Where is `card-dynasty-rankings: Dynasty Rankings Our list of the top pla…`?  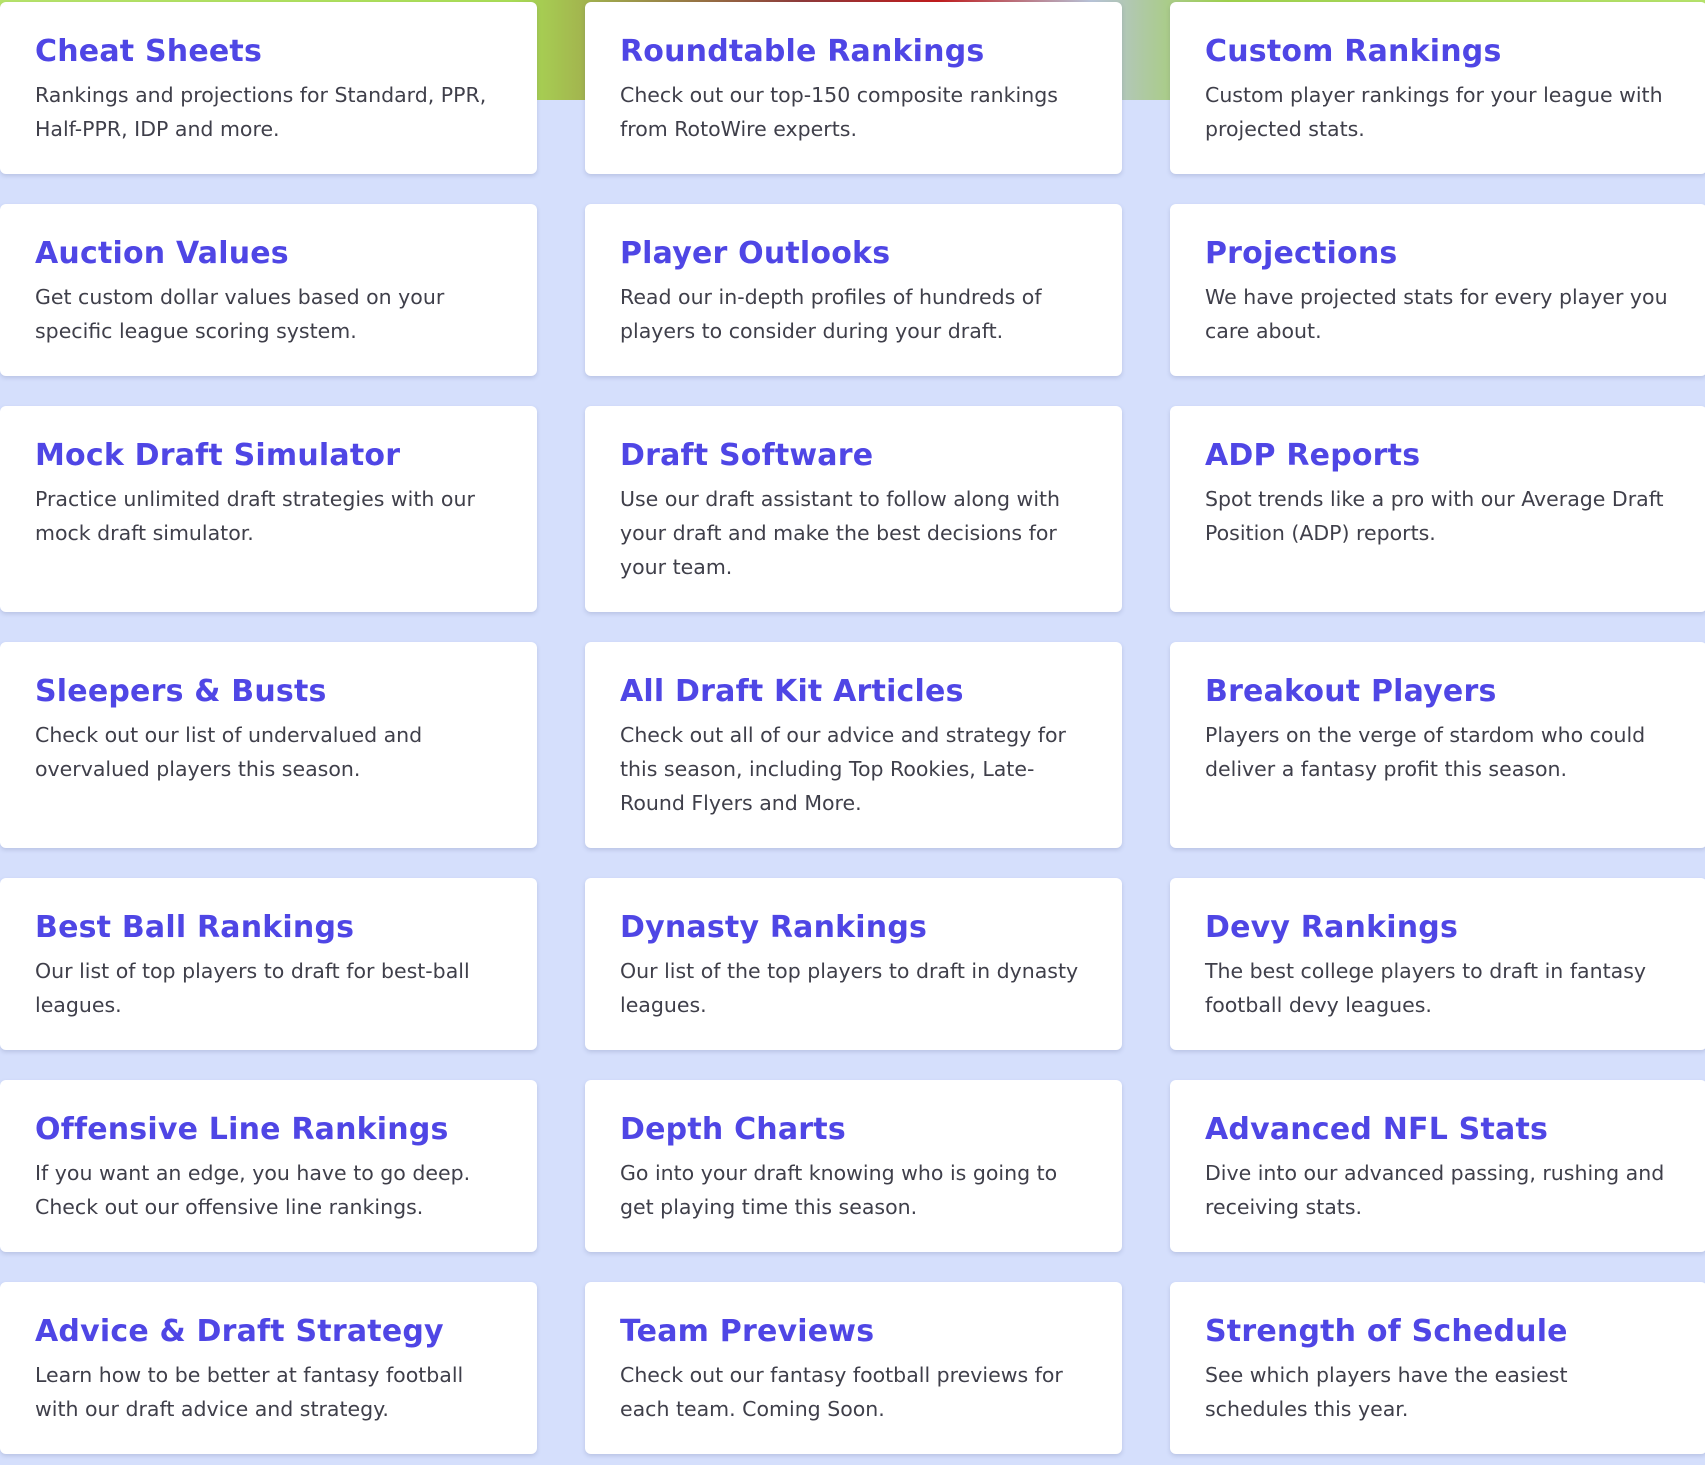
card-dynasty-rankings: Dynasty Rankings Our list of the top pla… is located at coordinates (853, 964).